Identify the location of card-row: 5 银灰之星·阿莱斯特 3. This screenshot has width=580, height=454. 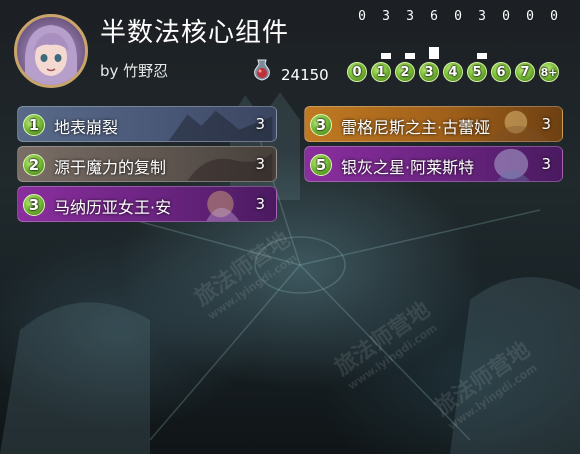
(433, 164).